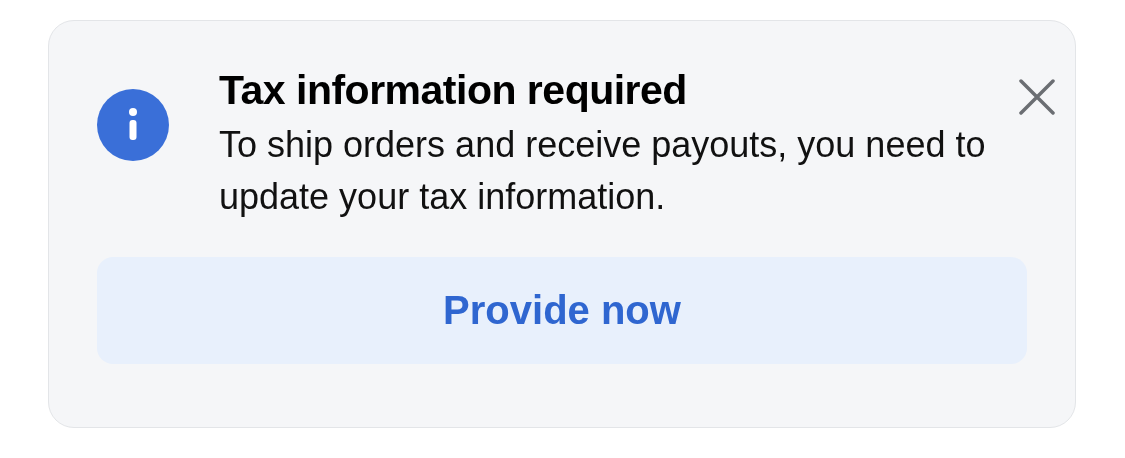 The image size is (1125, 458). I want to click on close-icon, so click(1037, 97).